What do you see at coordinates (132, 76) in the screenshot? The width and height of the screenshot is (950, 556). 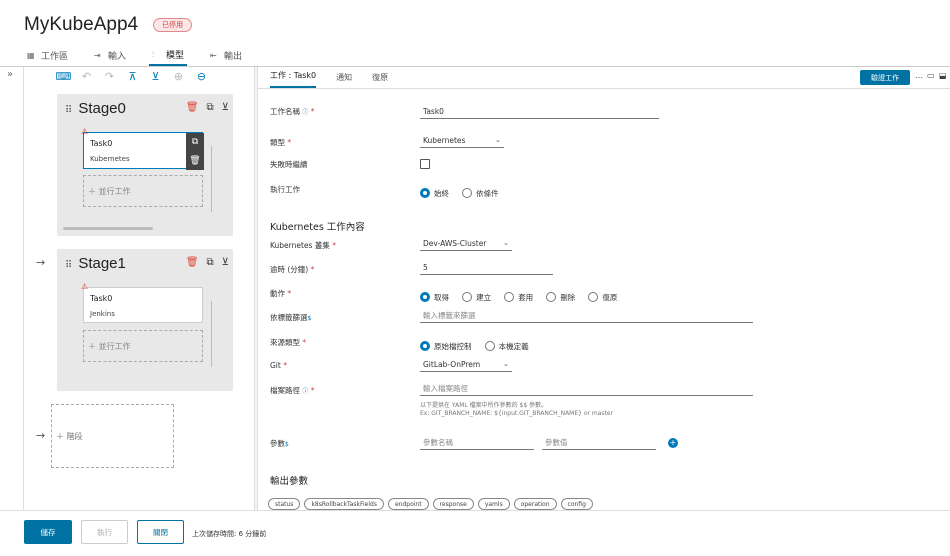 I see `align-top-icon: ⊼` at bounding box center [132, 76].